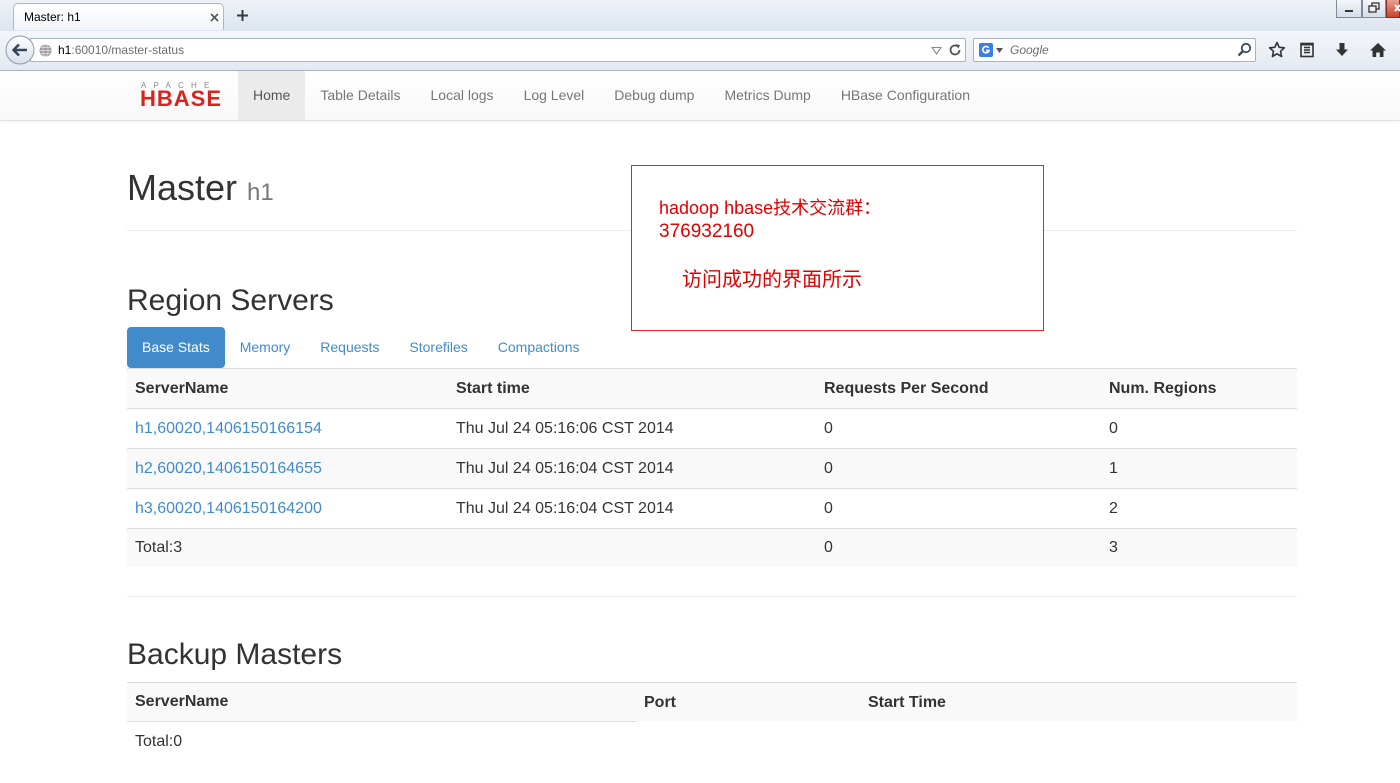 This screenshot has width=1400, height=783. I want to click on backup-masters-table: ServerName Port Start Time Total:0, so click(712, 722).